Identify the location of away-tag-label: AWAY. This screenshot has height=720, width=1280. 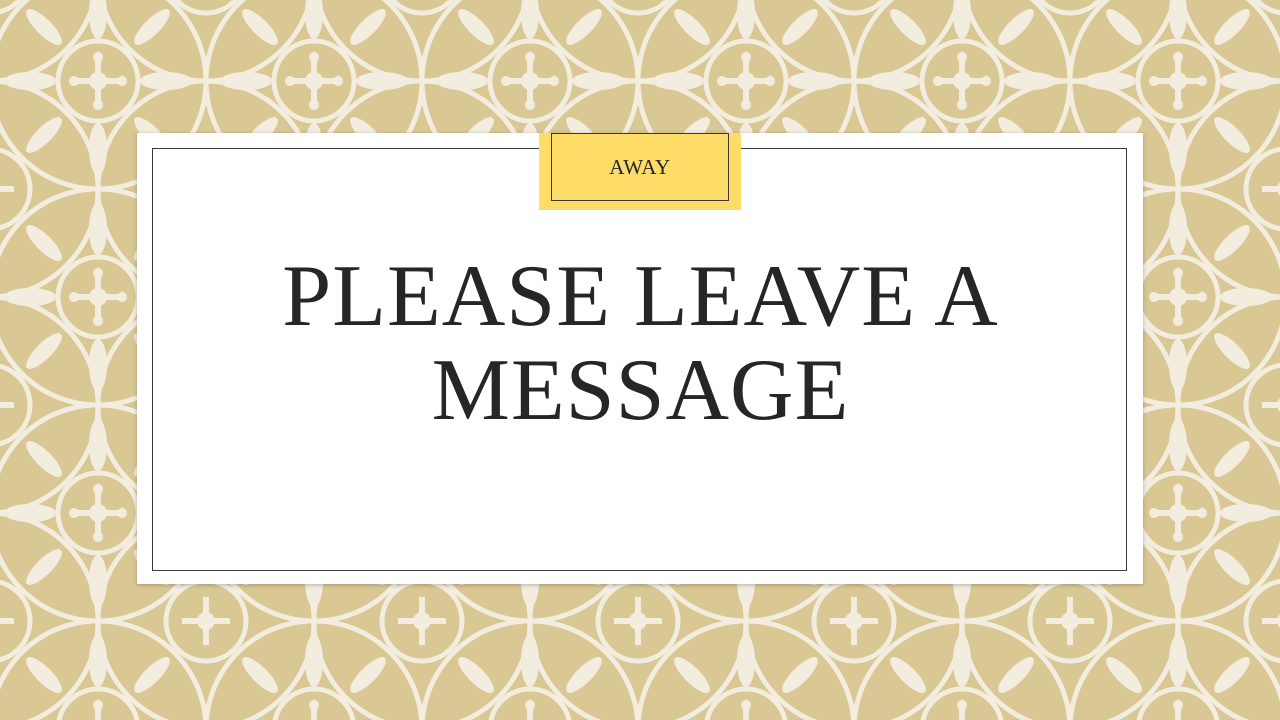
(640, 166).